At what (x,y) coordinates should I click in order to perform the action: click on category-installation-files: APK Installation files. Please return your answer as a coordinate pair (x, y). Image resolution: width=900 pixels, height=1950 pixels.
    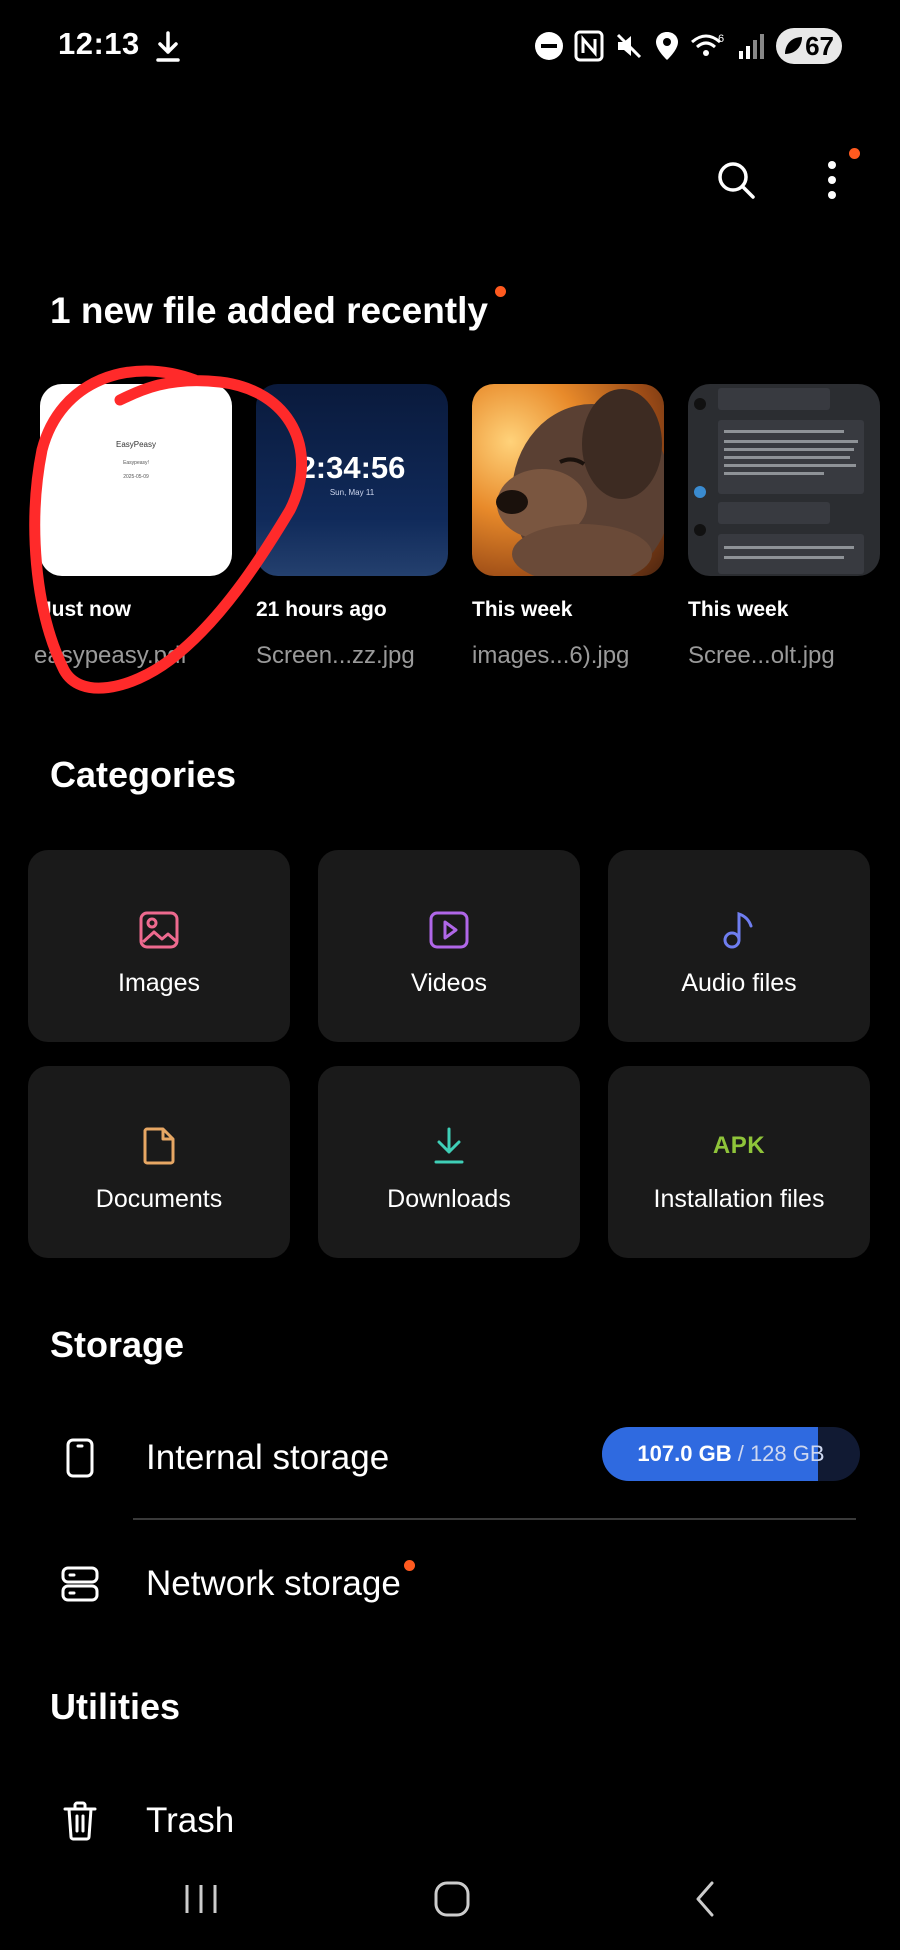
    Looking at the image, I should click on (739, 1162).